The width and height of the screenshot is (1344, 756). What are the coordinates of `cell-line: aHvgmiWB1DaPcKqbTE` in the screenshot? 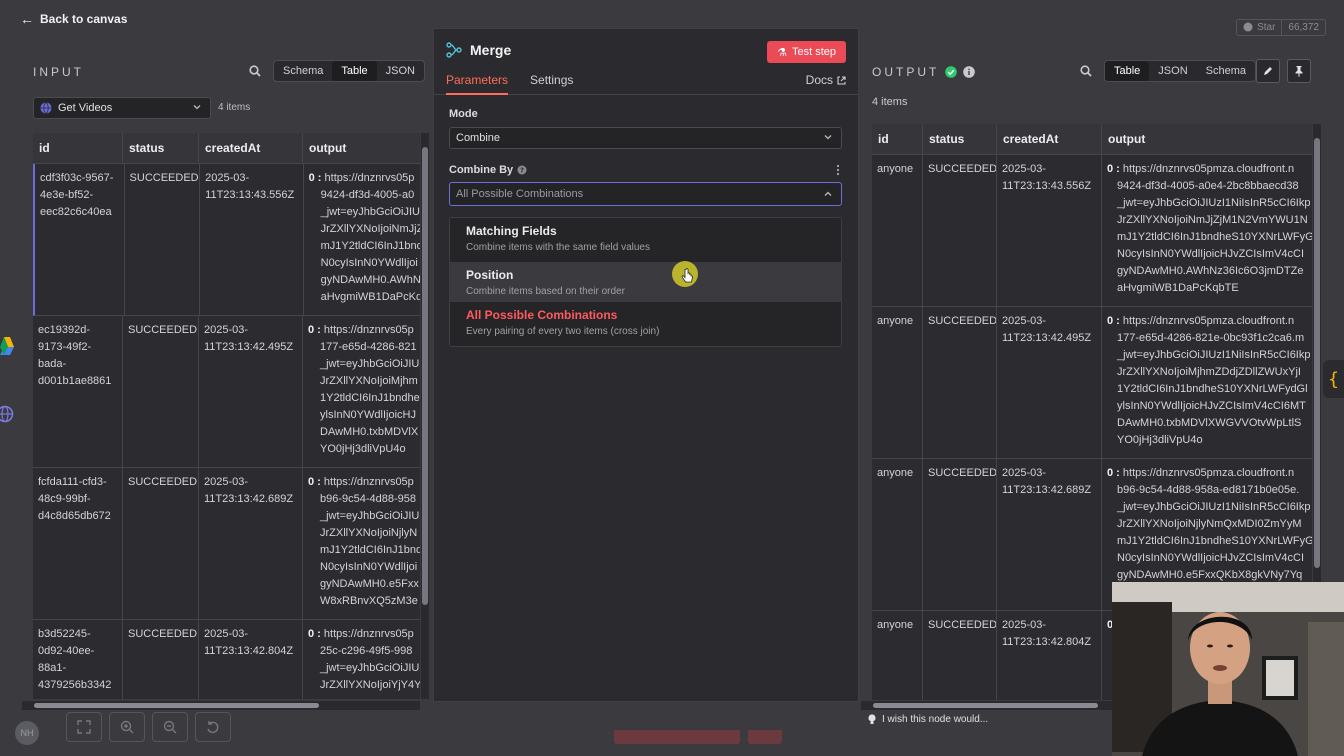 It's located at (1207, 288).